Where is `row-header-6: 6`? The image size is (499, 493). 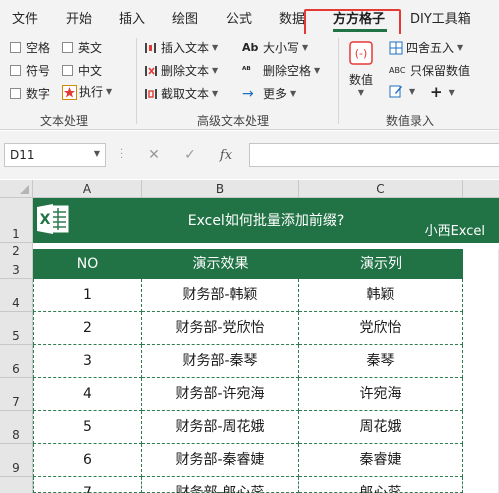
row-header-6: 6 is located at coordinates (16, 361).